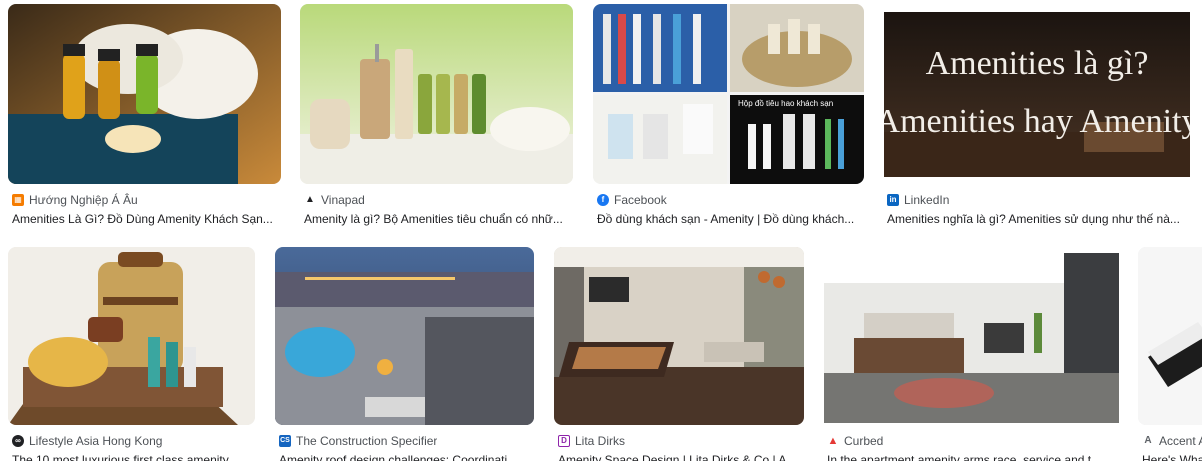 Image resolution: width=1202 pixels, height=461 pixels. Describe the element at coordinates (785, 103) in the screenshot. I see `image-caption: Hộp đồ tiêu hao khách sạn` at that location.